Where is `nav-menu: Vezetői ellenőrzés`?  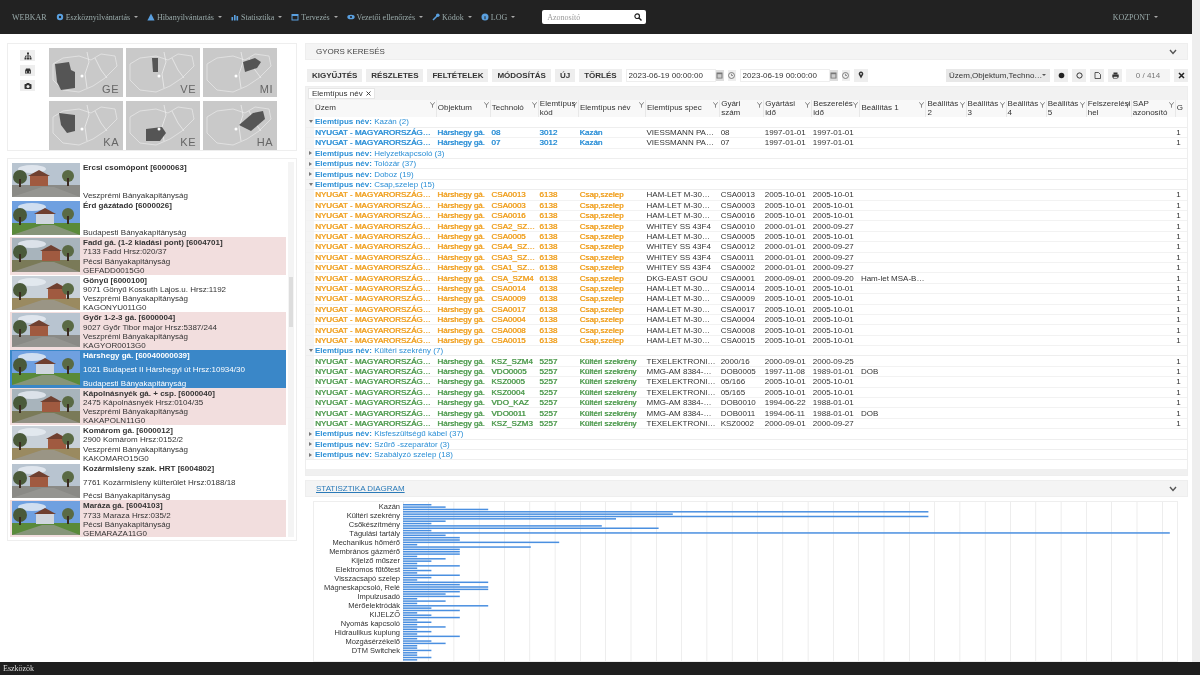 nav-menu: Vezetői ellenőrzés is located at coordinates (385, 17).